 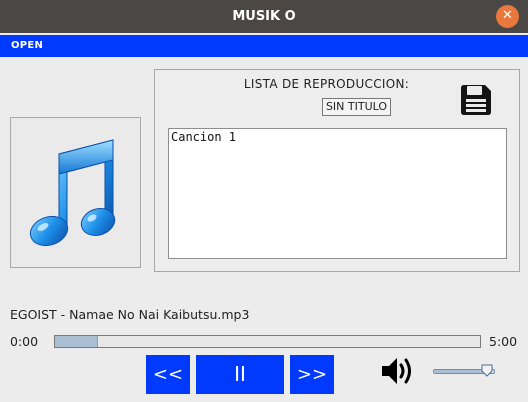 I want to click on menu-open: OPEN, so click(x=27, y=46).